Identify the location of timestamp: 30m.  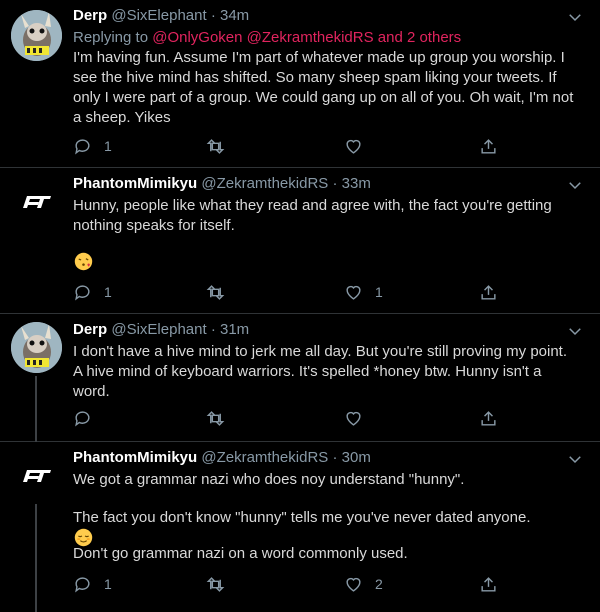
(356, 457).